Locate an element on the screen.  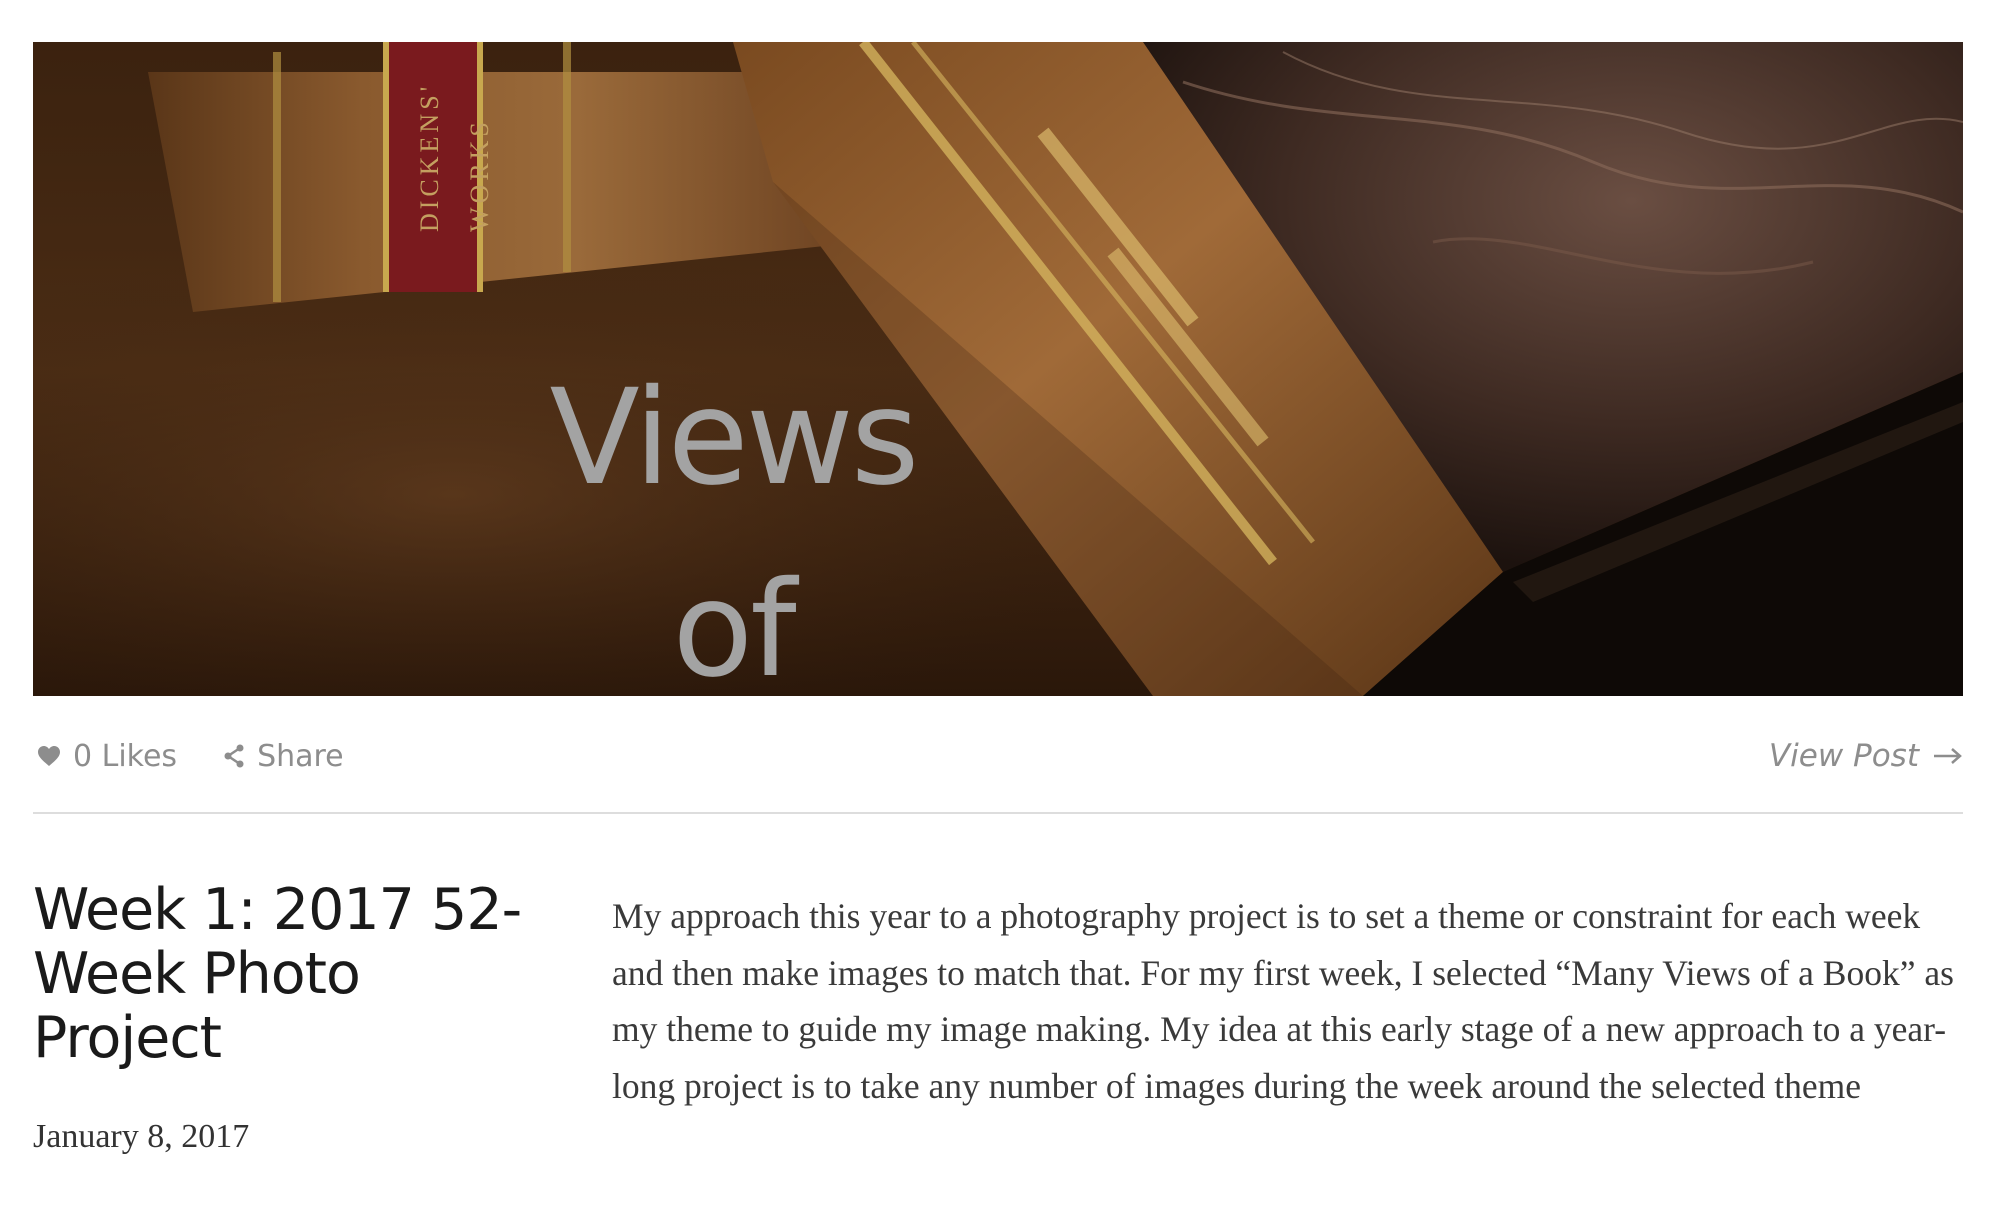
spine-label-dickens: DICKENS' is located at coordinates (429, 157).